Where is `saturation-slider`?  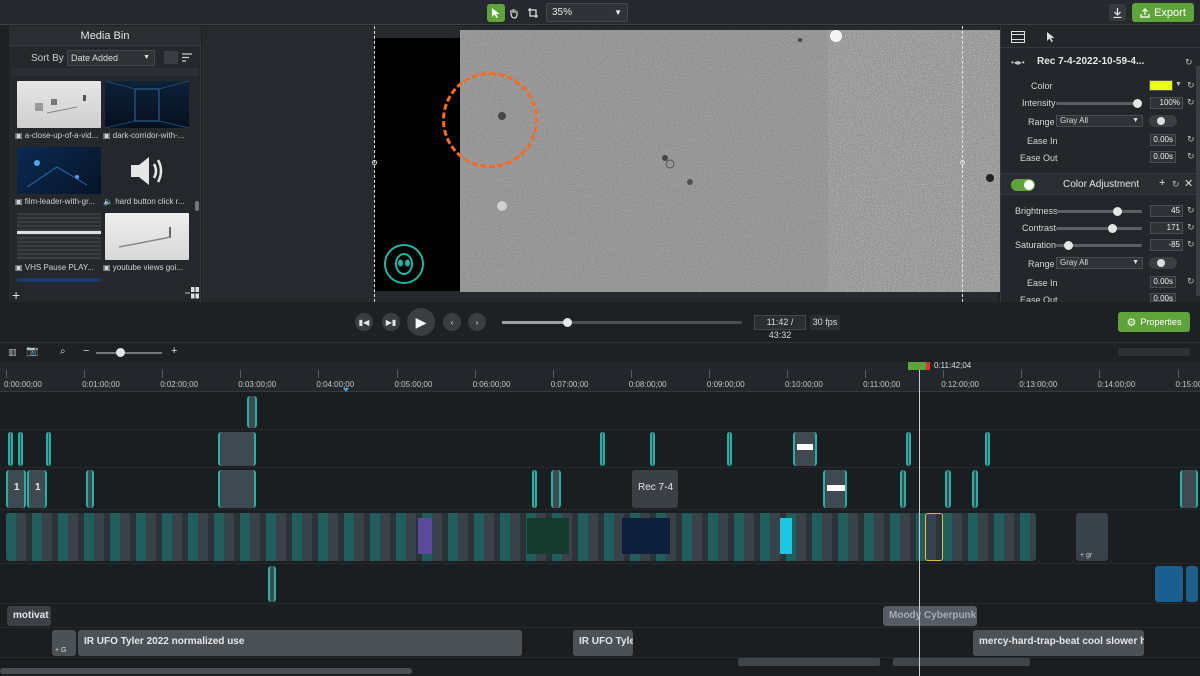 saturation-slider is located at coordinates (1099, 245).